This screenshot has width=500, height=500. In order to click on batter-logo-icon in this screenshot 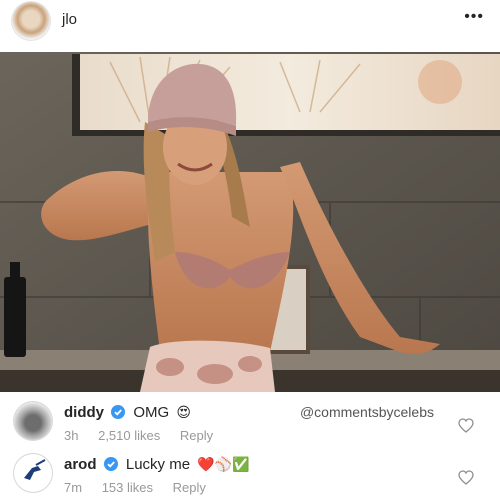, I will do `click(33, 473)`.